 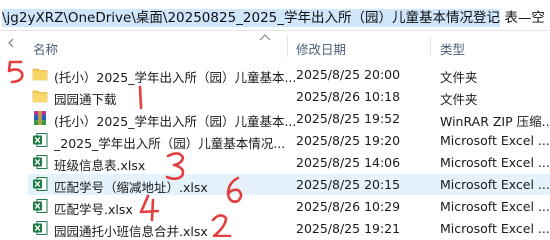 What do you see at coordinates (40, 118) in the screenshot?
I see `winrar-archive-icon` at bounding box center [40, 118].